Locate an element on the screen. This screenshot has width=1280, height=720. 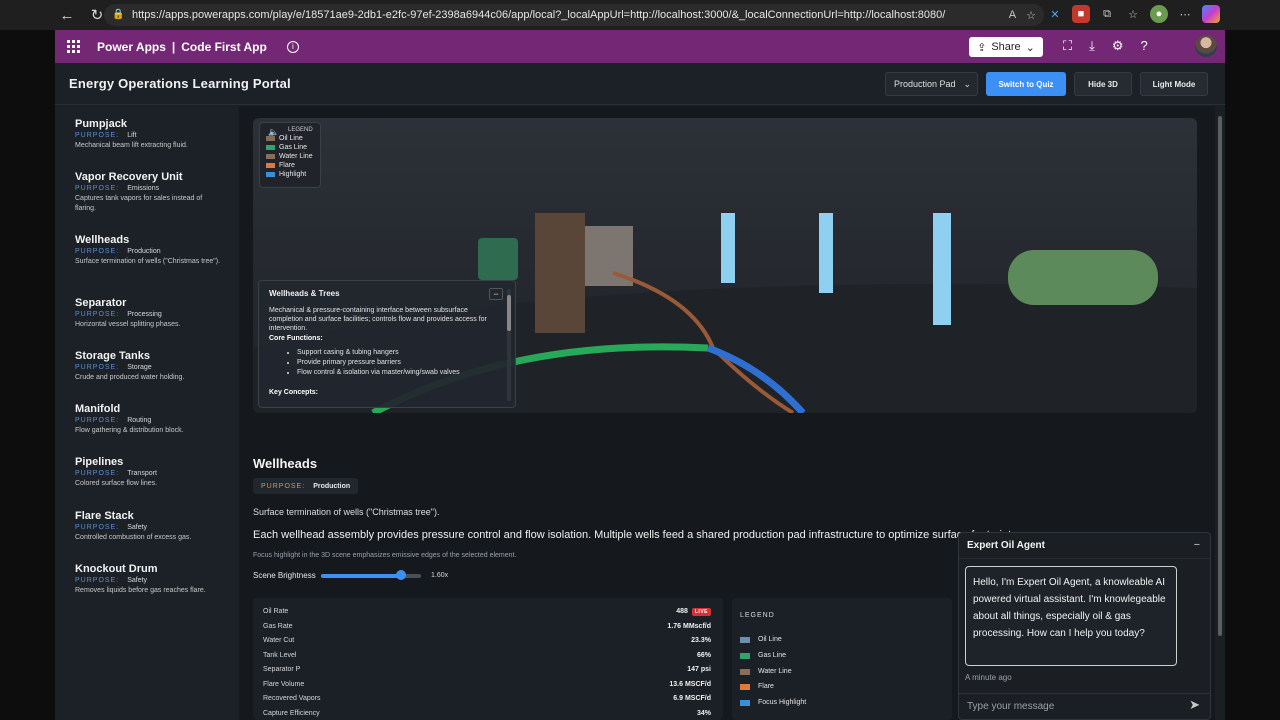
app-launcher-icon is located at coordinates (74, 46).